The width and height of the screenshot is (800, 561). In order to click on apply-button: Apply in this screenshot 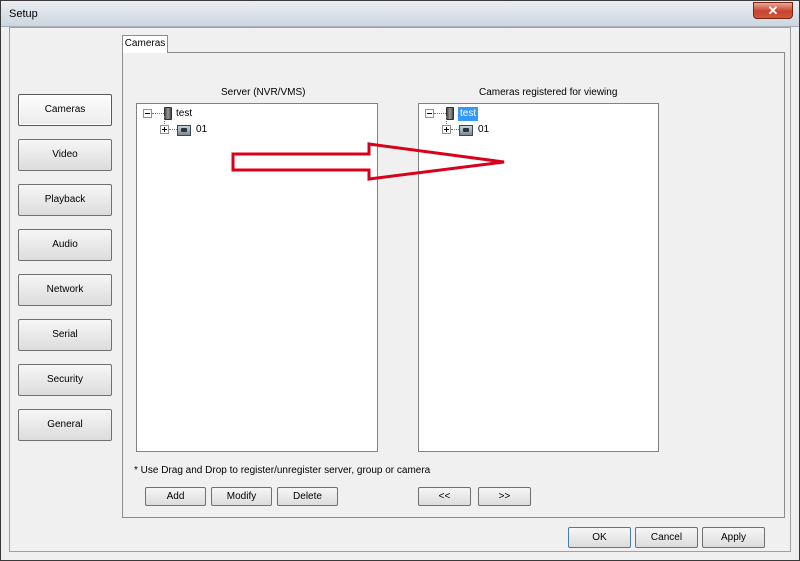, I will do `click(733, 537)`.